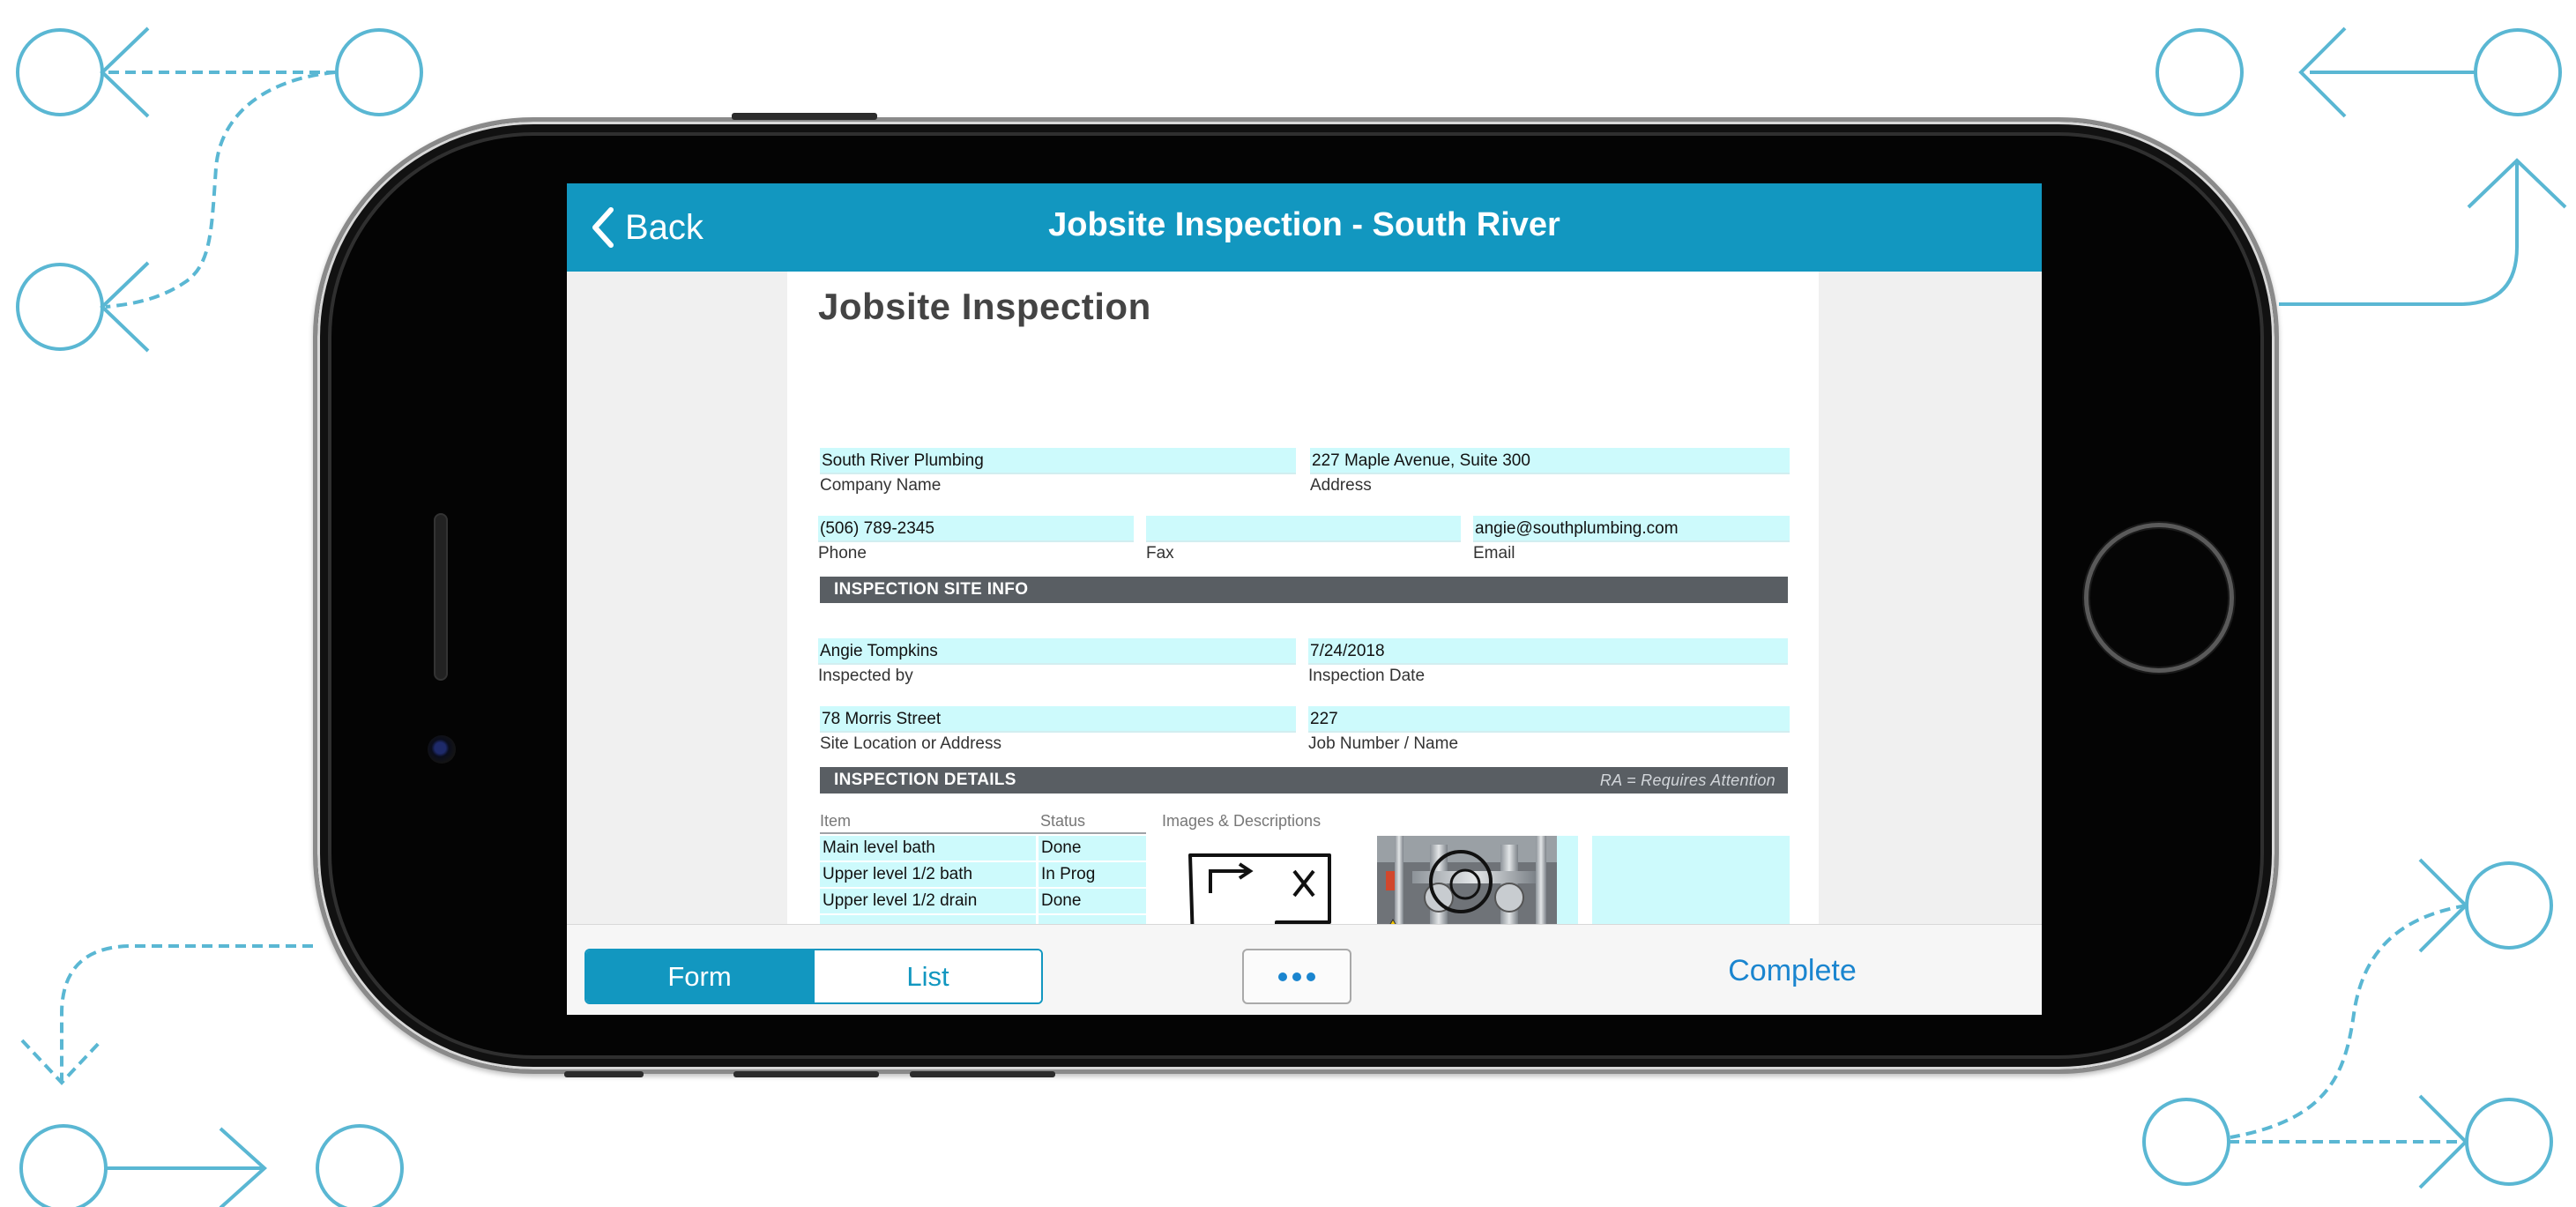  Describe the element at coordinates (442, 749) in the screenshot. I see `front-camera` at that location.